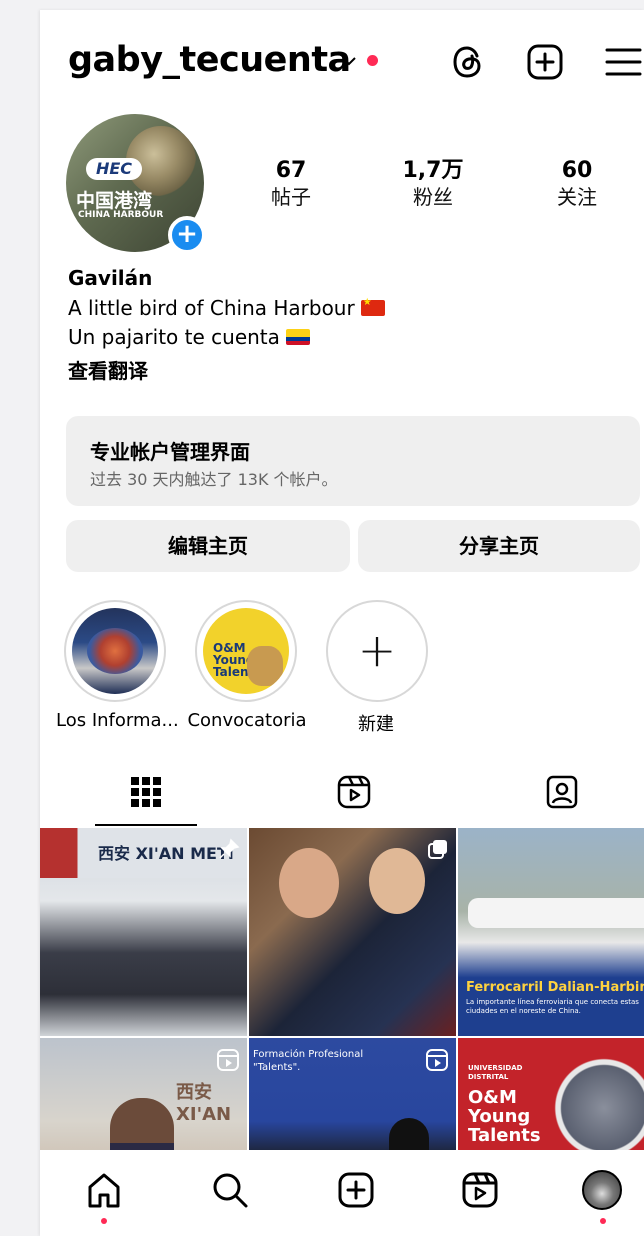  Describe the element at coordinates (291, 184) in the screenshot. I see `stat-posts: 67 帖子` at that location.